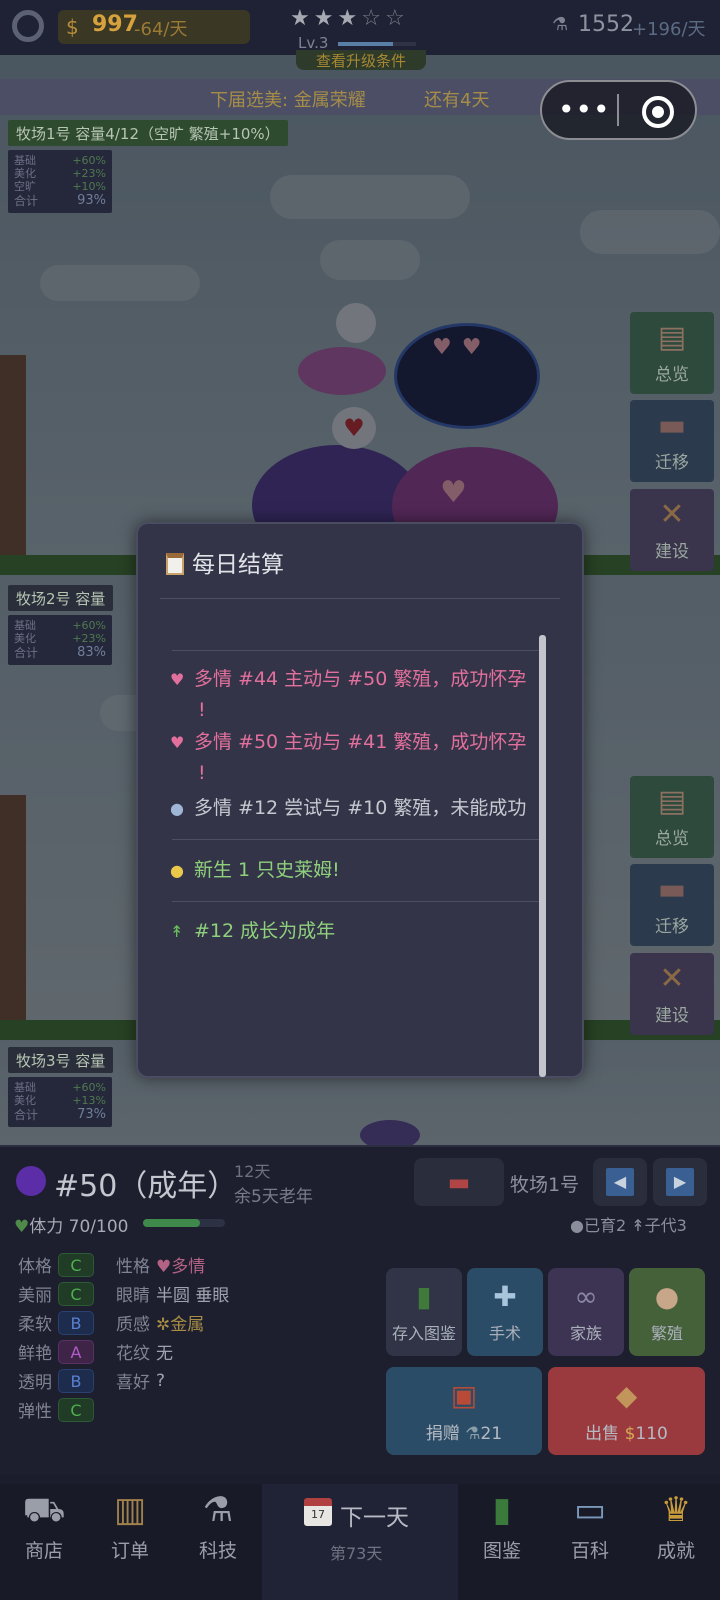 The image size is (720, 1600). I want to click on grade-badge: A, so click(76, 1351).